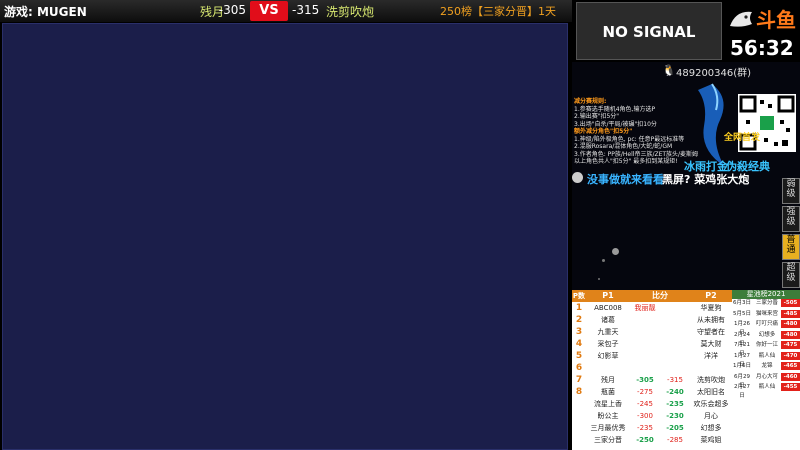 Image resolution: width=800 pixels, height=450 pixels. Describe the element at coordinates (608, 404) in the screenshot. I see `table-cell-a: 流星上香` at that location.